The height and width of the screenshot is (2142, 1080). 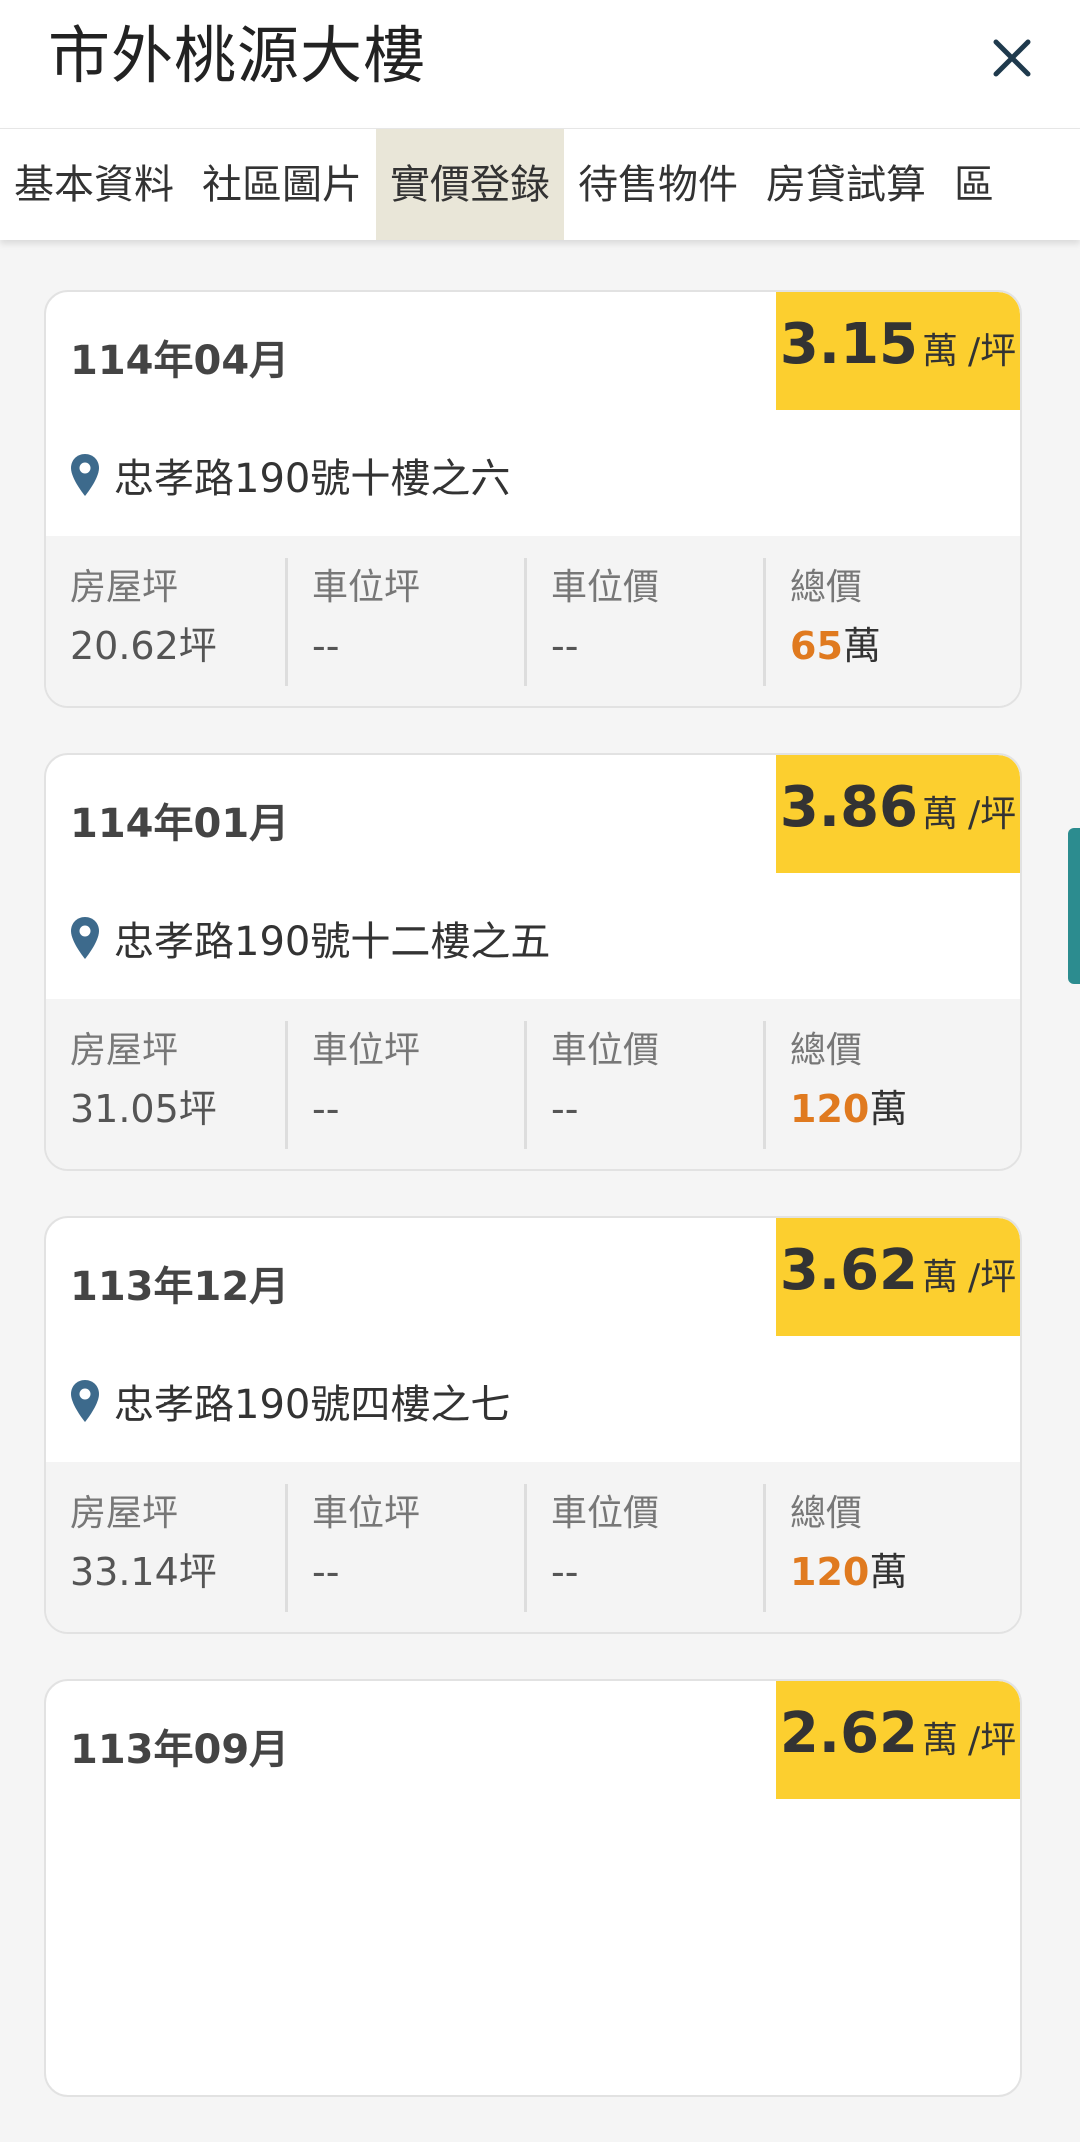 I want to click on record-address: 忠孝路190號十二樓之五, so click(x=310, y=938).